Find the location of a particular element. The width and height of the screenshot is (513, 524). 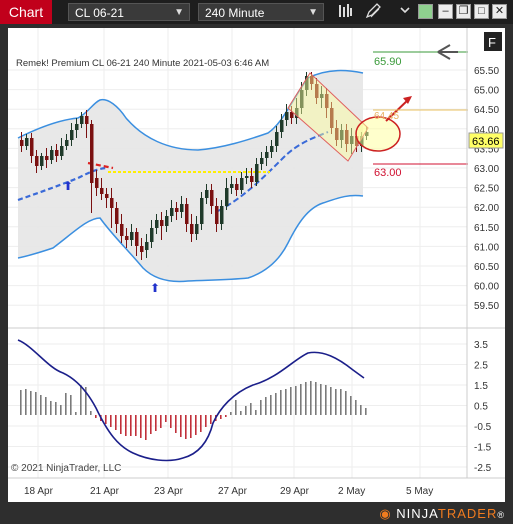

macd-histogram is located at coordinates (193, 410).